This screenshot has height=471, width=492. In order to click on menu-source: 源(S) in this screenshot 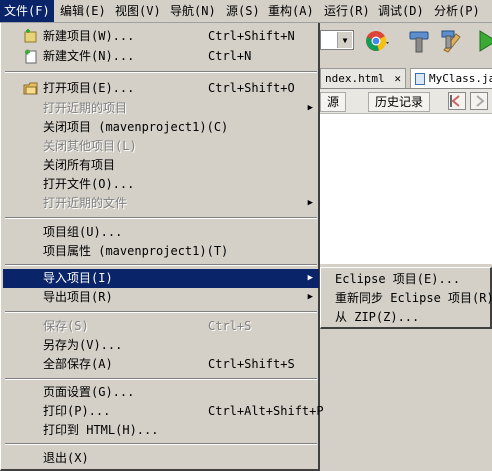, I will do `click(243, 11)`.